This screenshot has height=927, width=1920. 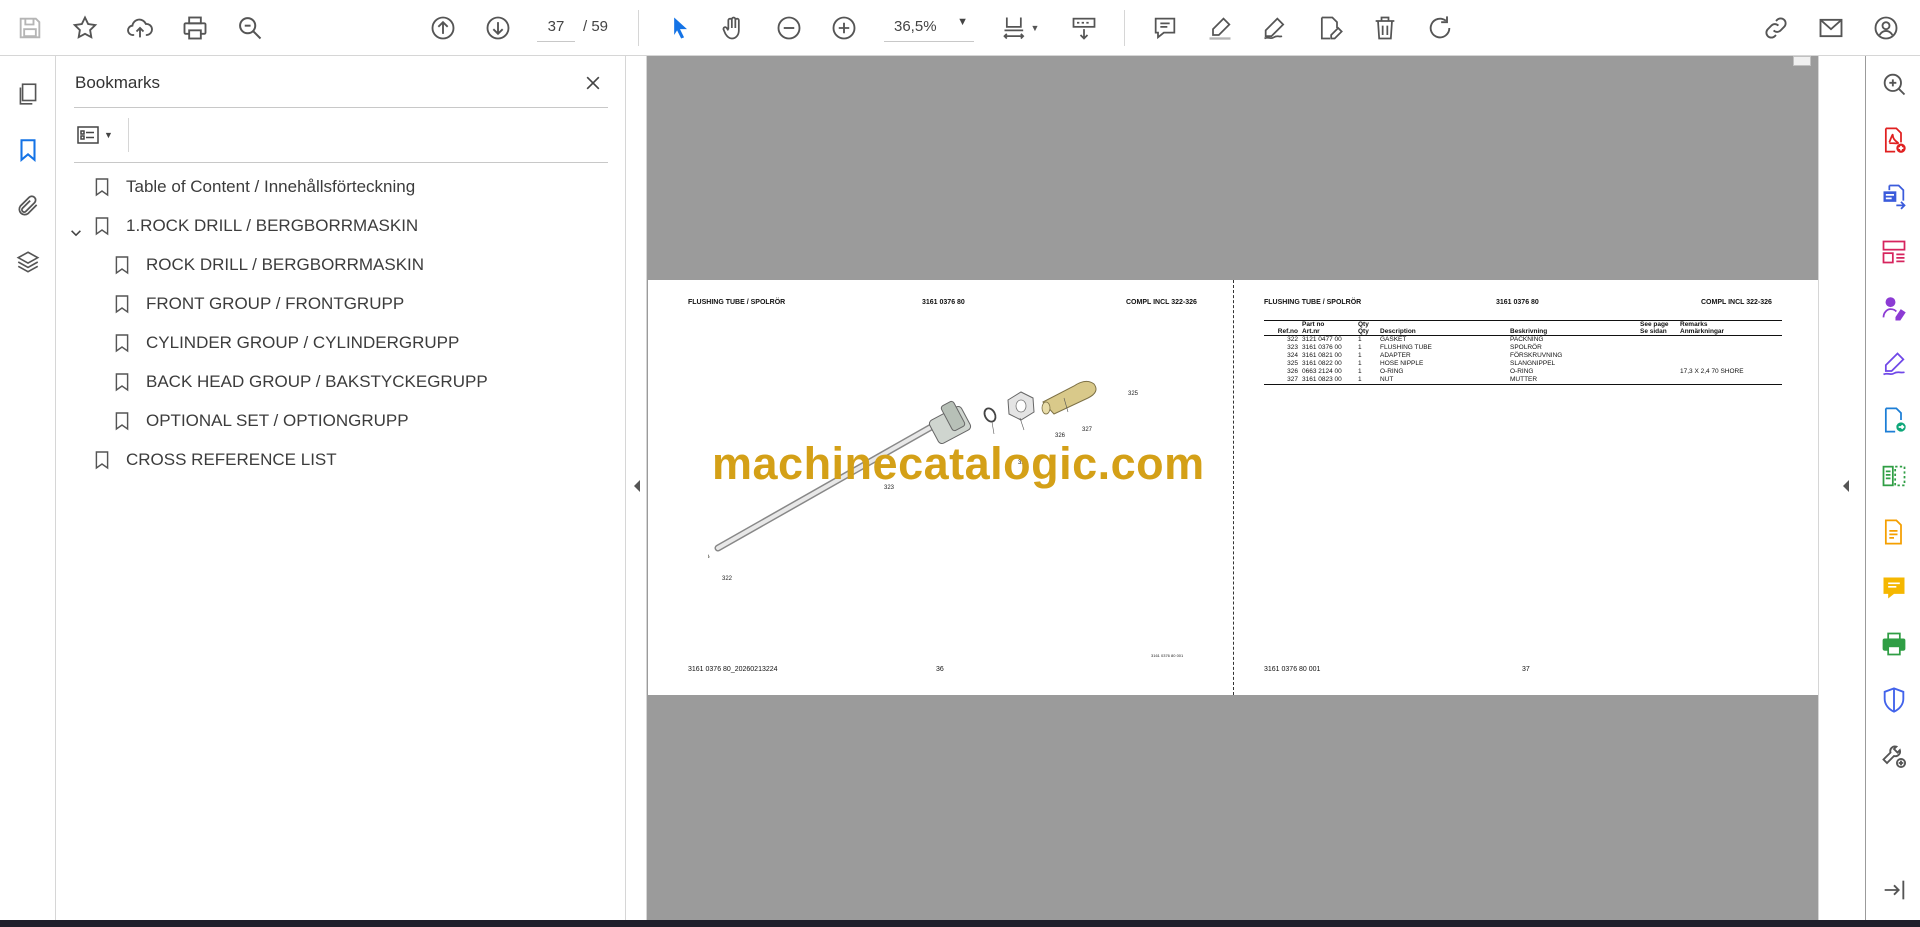 What do you see at coordinates (1894, 756) in the screenshot?
I see `more-tools-icon` at bounding box center [1894, 756].